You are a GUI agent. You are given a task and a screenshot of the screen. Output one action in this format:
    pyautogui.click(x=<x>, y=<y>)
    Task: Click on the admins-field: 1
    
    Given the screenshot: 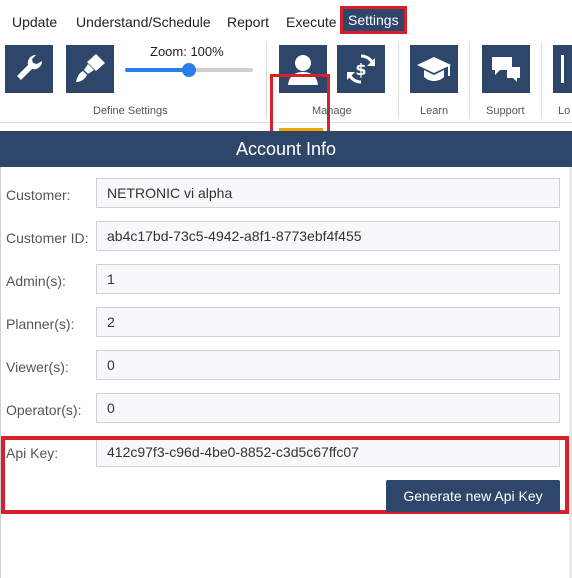 What is the action you would take?
    pyautogui.click(x=328, y=279)
    